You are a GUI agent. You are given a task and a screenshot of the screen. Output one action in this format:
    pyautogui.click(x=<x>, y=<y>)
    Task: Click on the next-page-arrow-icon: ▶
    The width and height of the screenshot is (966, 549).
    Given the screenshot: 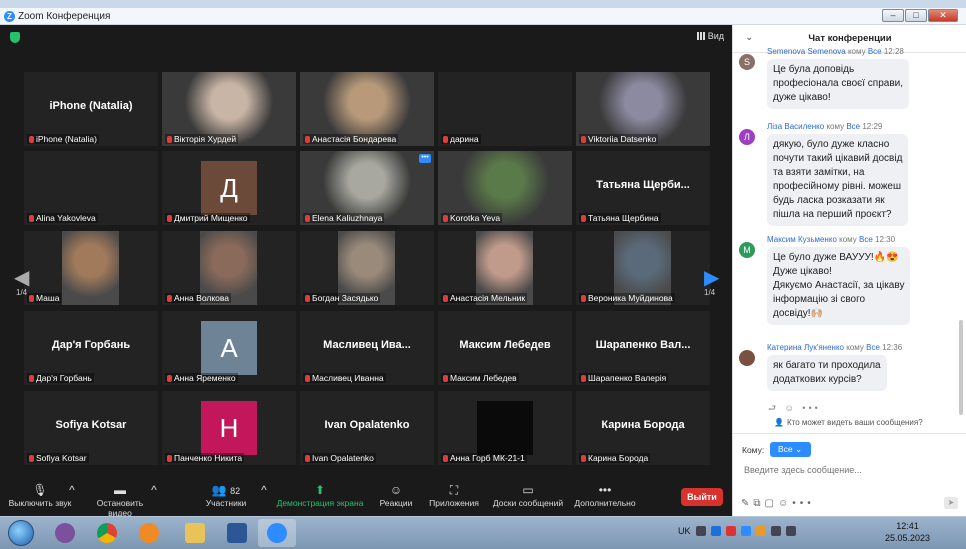 What is the action you would take?
    pyautogui.click(x=711, y=277)
    